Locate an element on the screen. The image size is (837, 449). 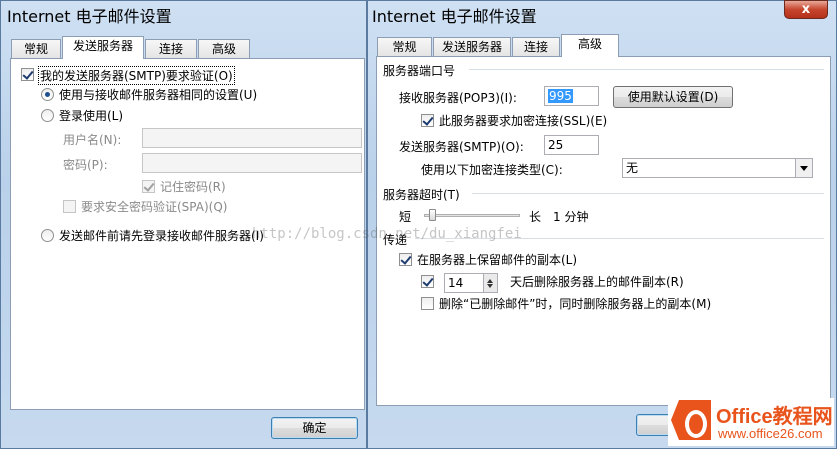
remove-after-days-checkbox is located at coordinates (427, 281).